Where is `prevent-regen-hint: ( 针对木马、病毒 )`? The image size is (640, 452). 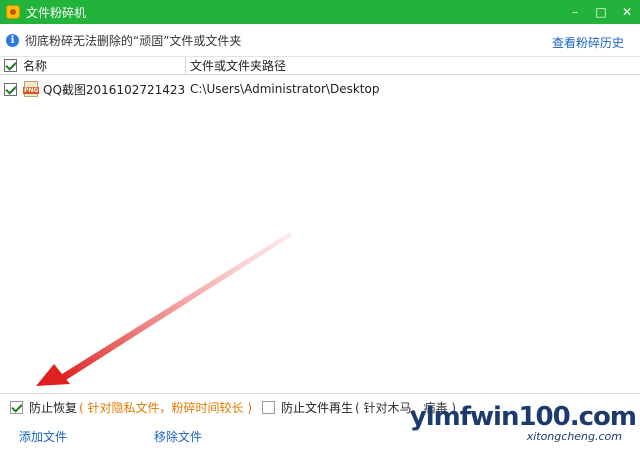
prevent-regen-hint: ( 针对木马、病毒 ) is located at coordinates (406, 408).